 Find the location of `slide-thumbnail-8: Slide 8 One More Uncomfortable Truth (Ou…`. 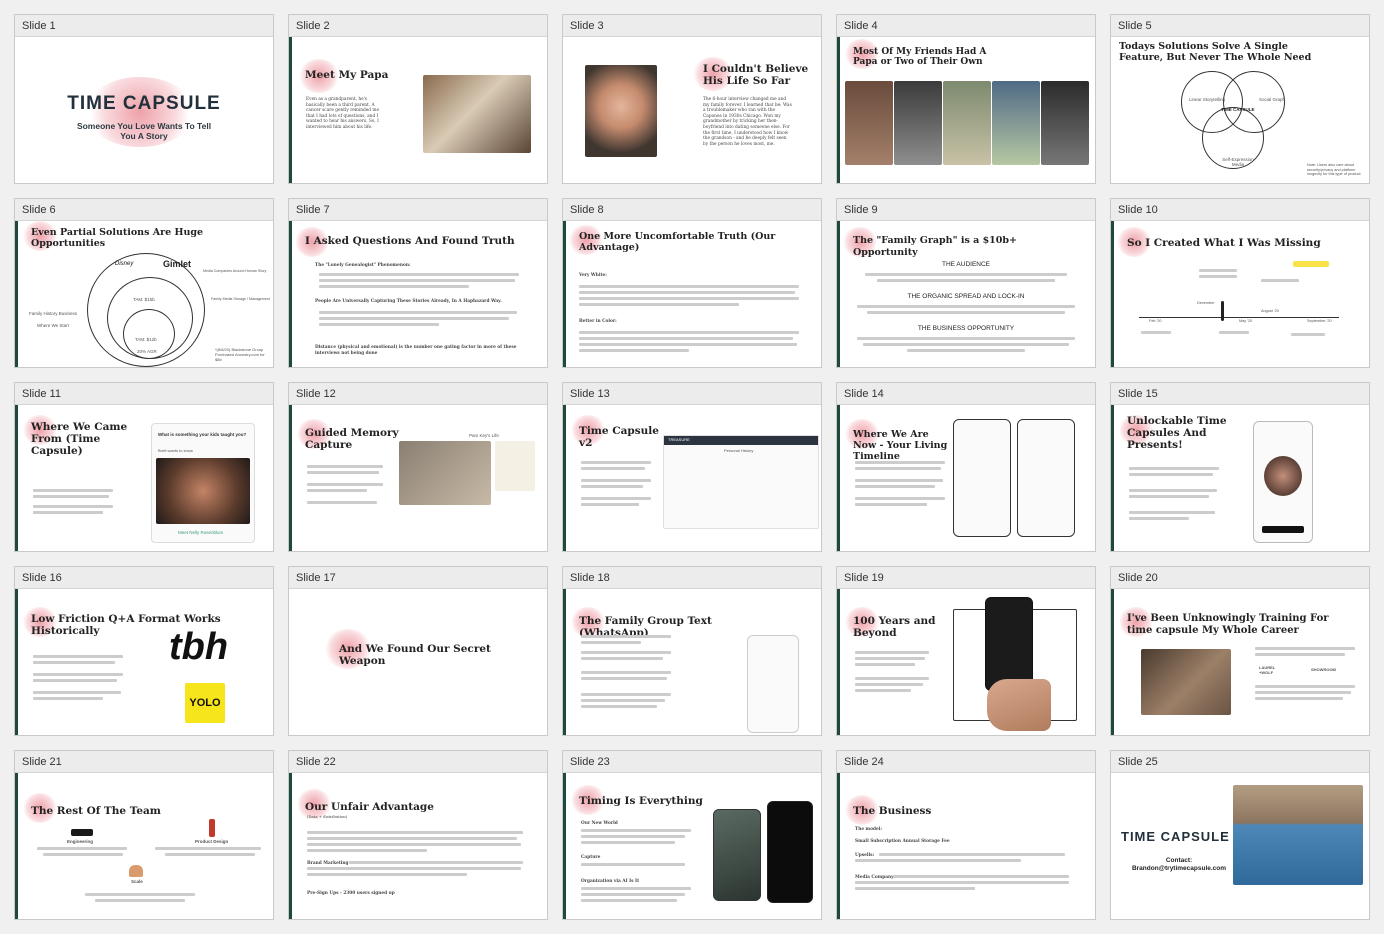

slide-thumbnail-8: Slide 8 One More Uncomfortable Truth (Ou… is located at coordinates (692, 283).